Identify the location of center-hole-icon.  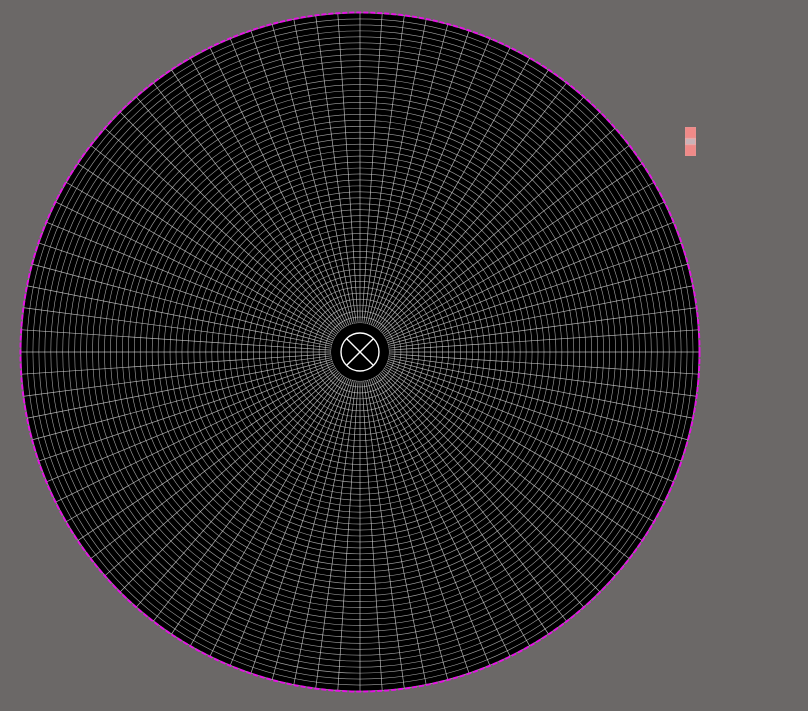
(360, 352).